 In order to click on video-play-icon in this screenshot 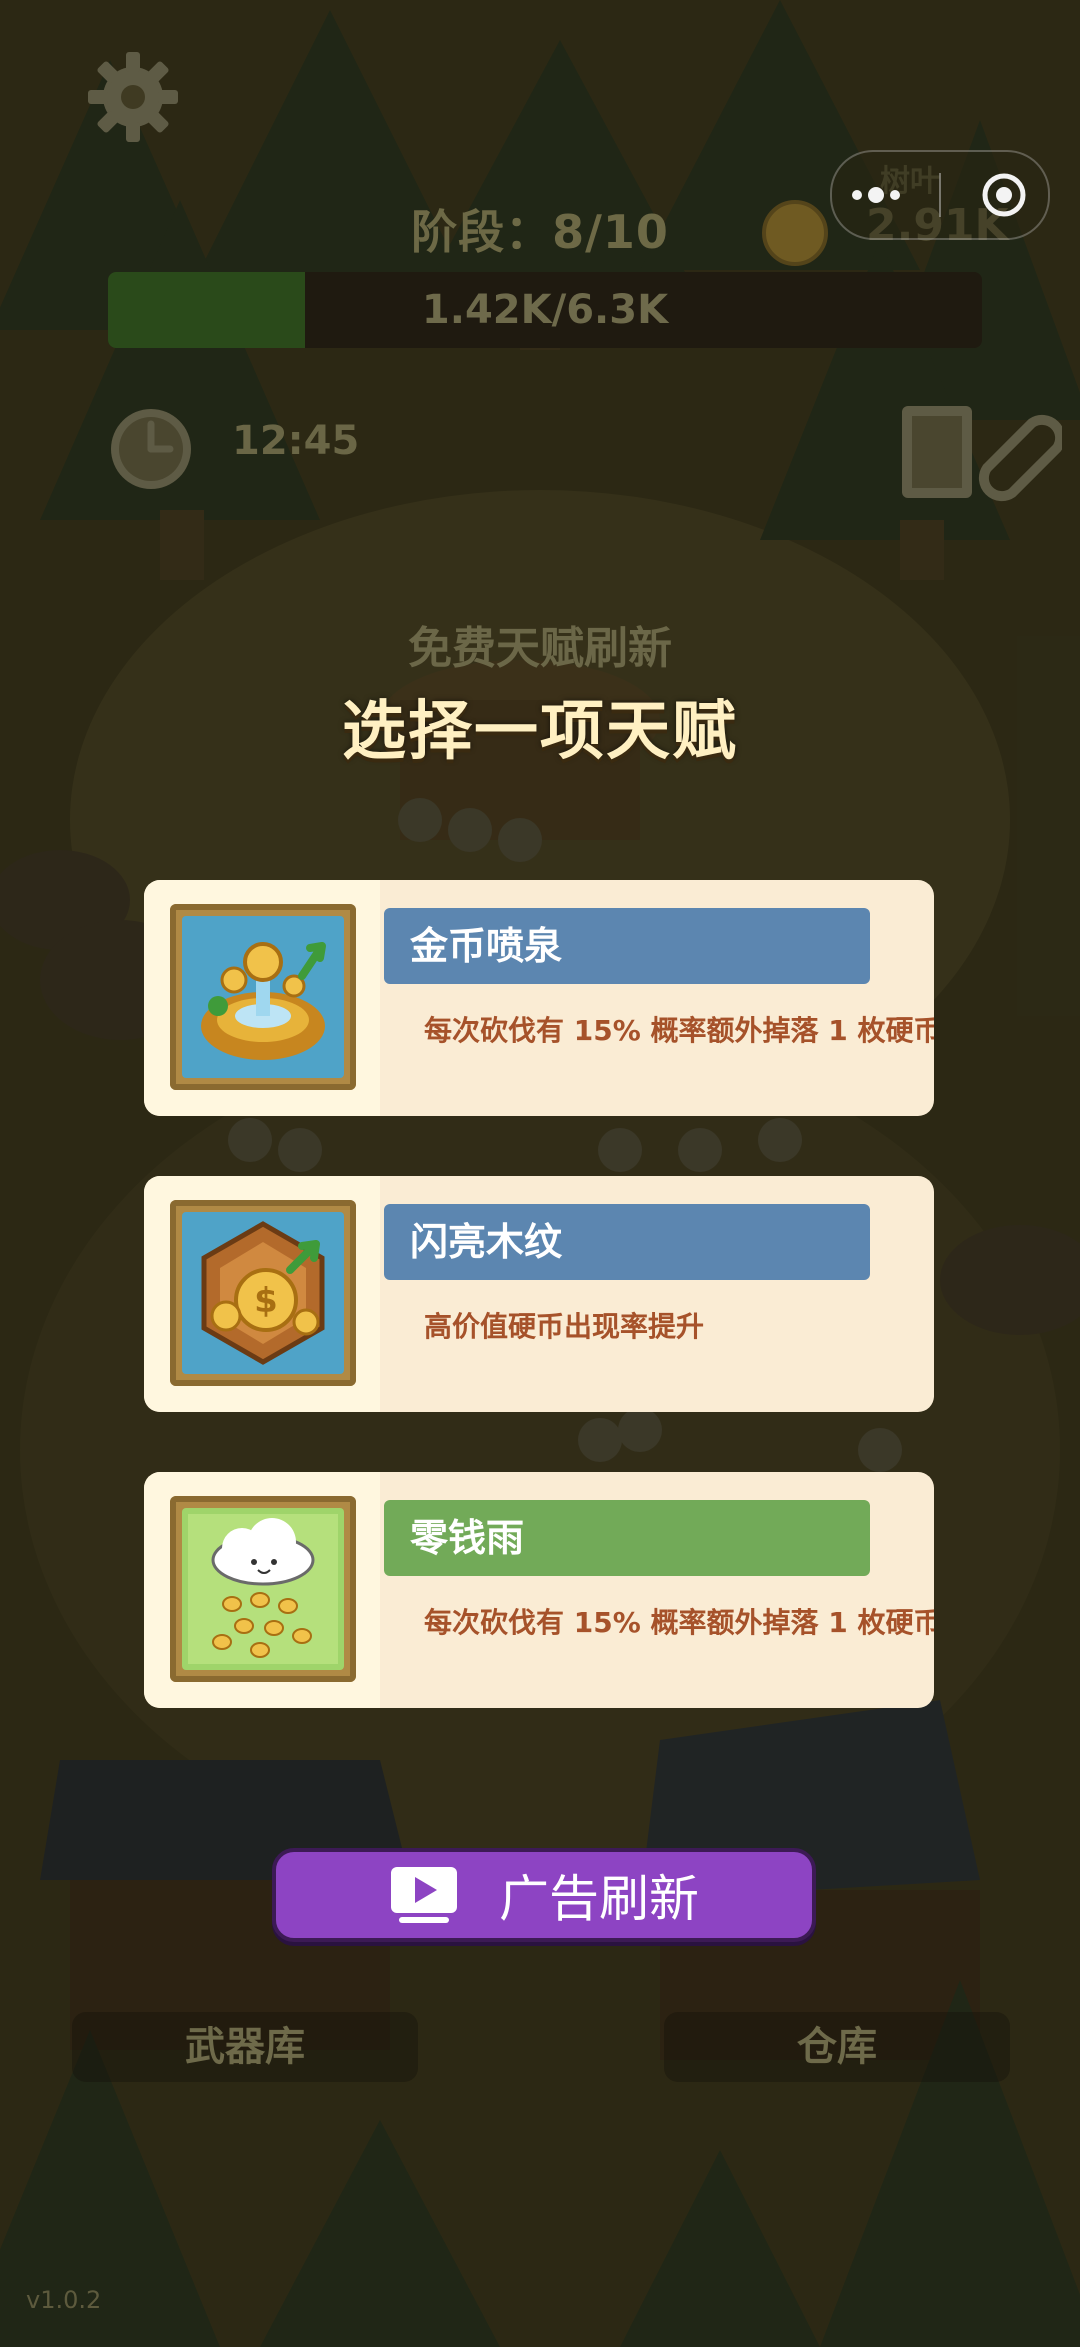, I will do `click(424, 1895)`.